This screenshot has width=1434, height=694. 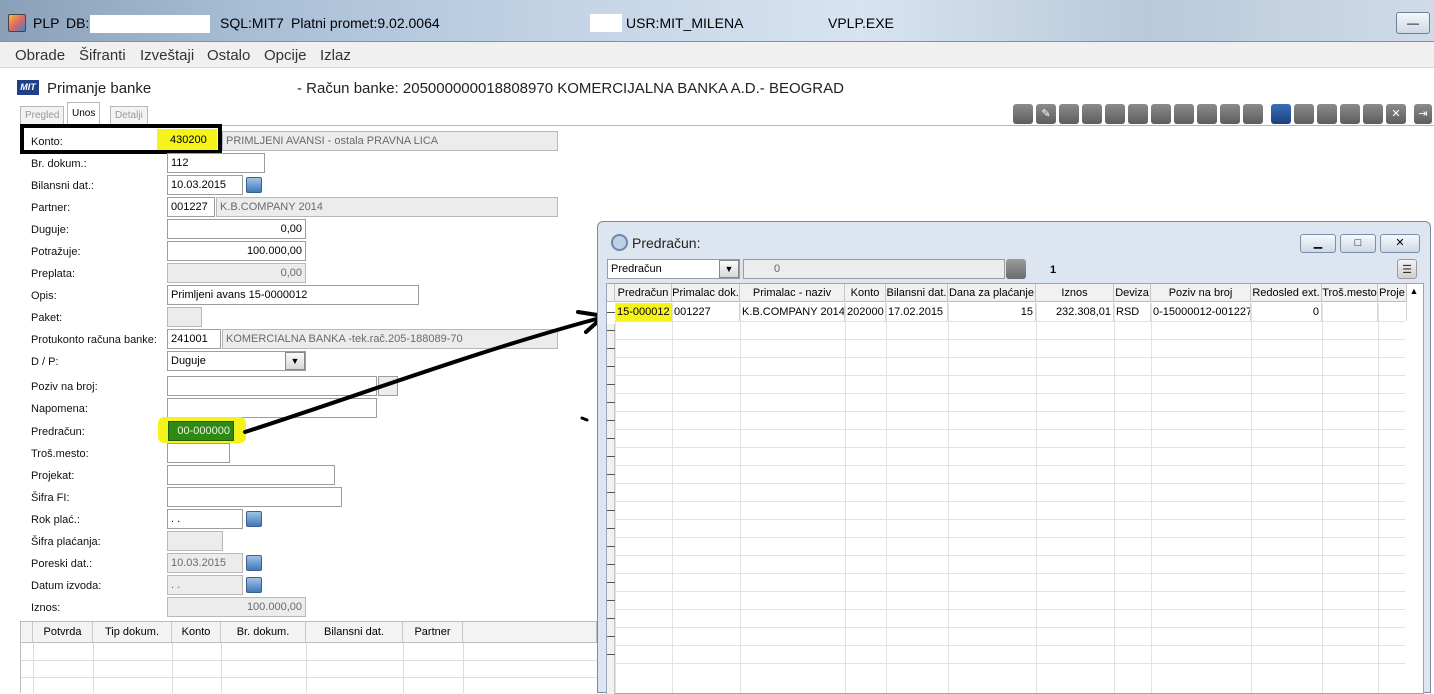 What do you see at coordinates (792, 293) in the screenshot?
I see `col-primalac-naziv: Primalac - naziv` at bounding box center [792, 293].